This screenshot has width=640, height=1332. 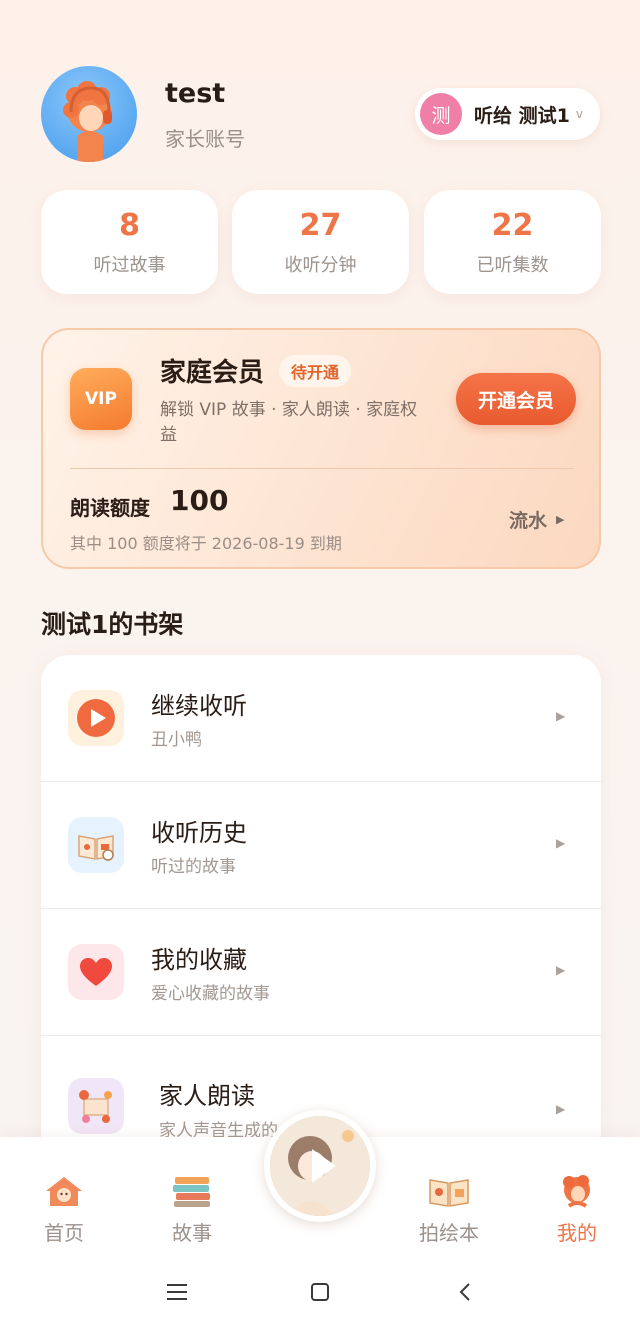 What do you see at coordinates (177, 1294) in the screenshot?
I see `menu-icon` at bounding box center [177, 1294].